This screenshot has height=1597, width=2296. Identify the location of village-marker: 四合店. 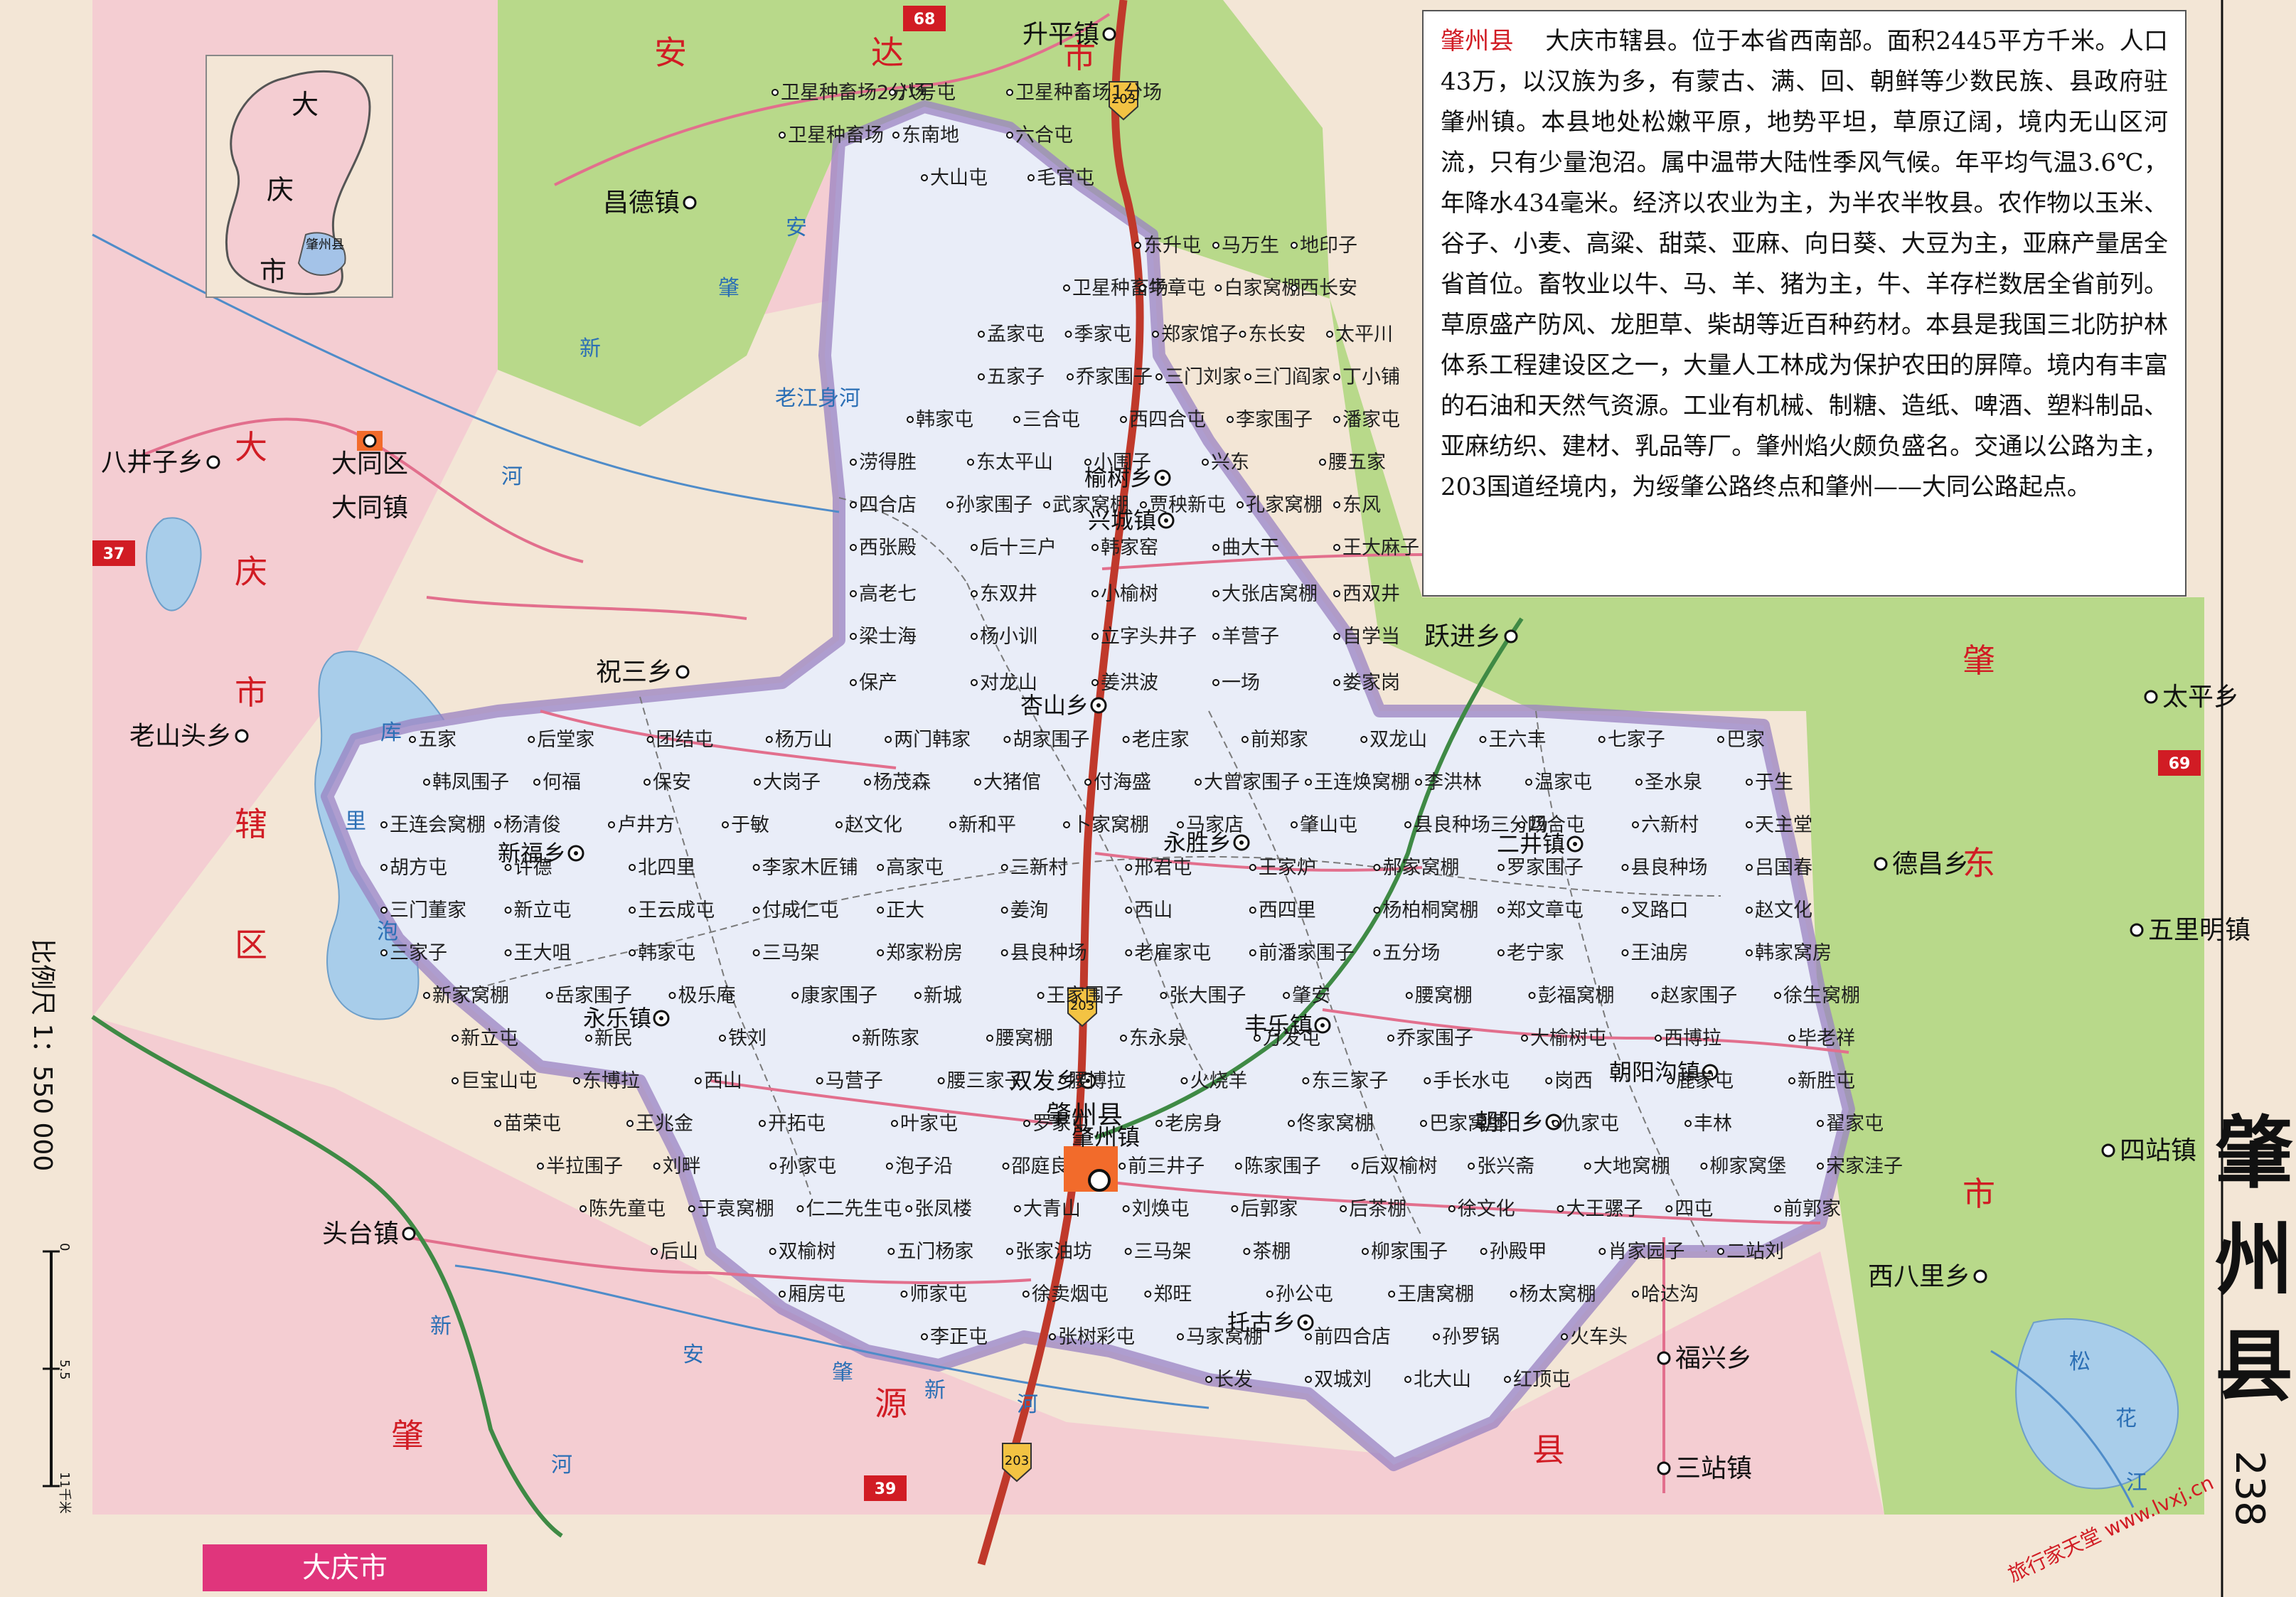
(883, 505).